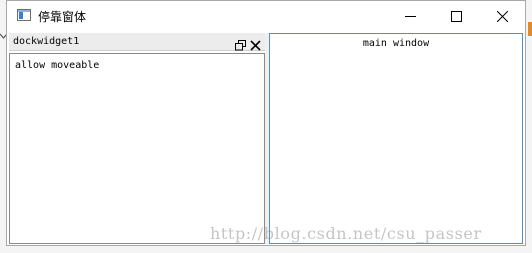  I want to click on close-button, so click(502, 16).